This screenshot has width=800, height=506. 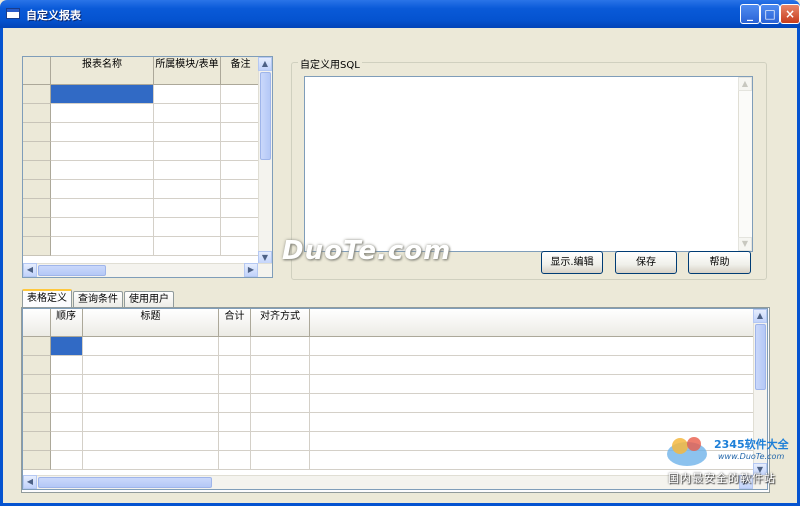 What do you see at coordinates (235, 322) in the screenshot?
I see `column-header-total: 合计` at bounding box center [235, 322].